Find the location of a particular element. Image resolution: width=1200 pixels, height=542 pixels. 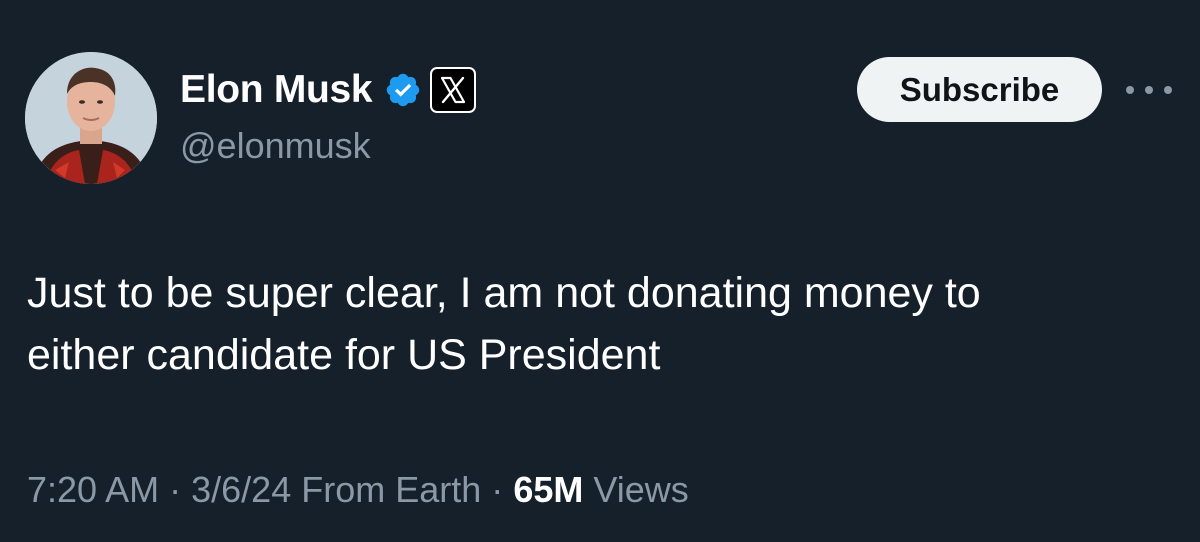

tweet-meta: 7:20 AM · 3/6/24 From Earth · 65M Views is located at coordinates (358, 490).